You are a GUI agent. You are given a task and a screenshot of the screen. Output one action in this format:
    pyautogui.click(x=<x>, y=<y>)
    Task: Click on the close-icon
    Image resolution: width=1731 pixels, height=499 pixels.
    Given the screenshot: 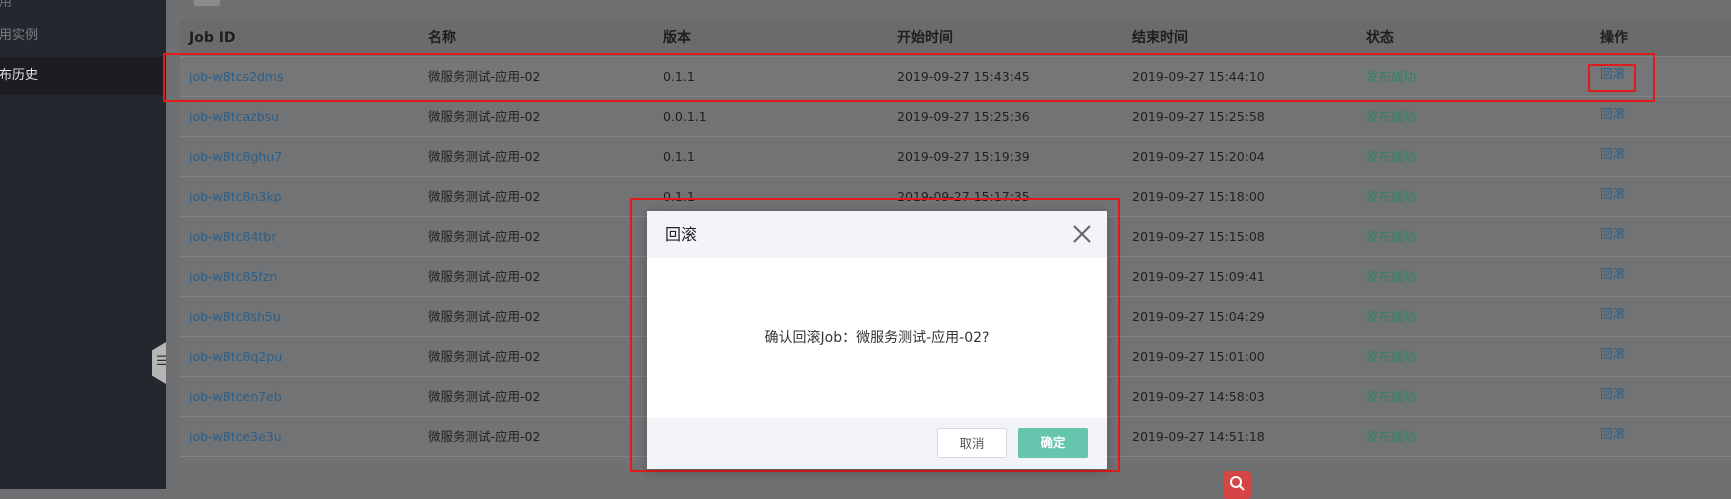 What is the action you would take?
    pyautogui.click(x=1082, y=234)
    